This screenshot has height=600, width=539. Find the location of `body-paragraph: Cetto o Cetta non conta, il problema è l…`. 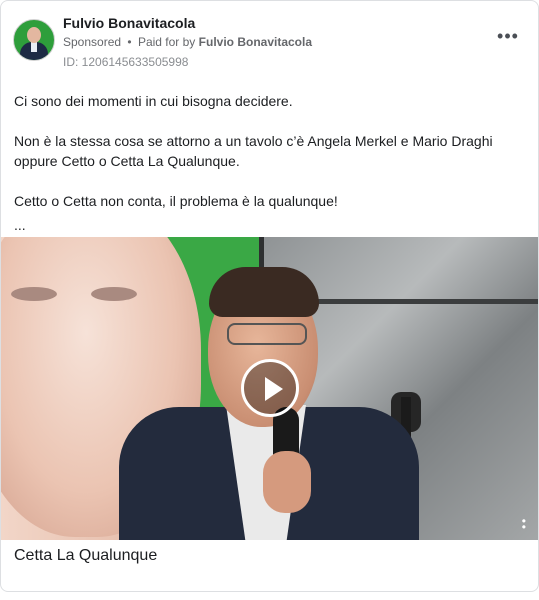

body-paragraph: Cetto o Cetta non conta, il problema è l… is located at coordinates (176, 201).